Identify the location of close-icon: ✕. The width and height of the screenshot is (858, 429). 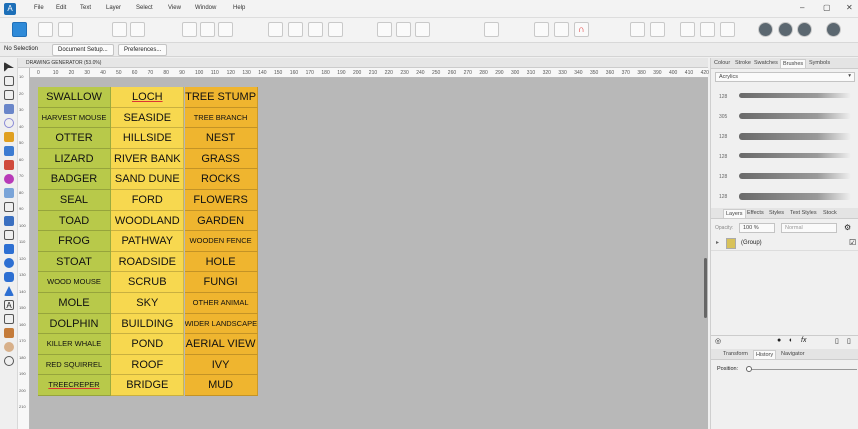
(849, 7).